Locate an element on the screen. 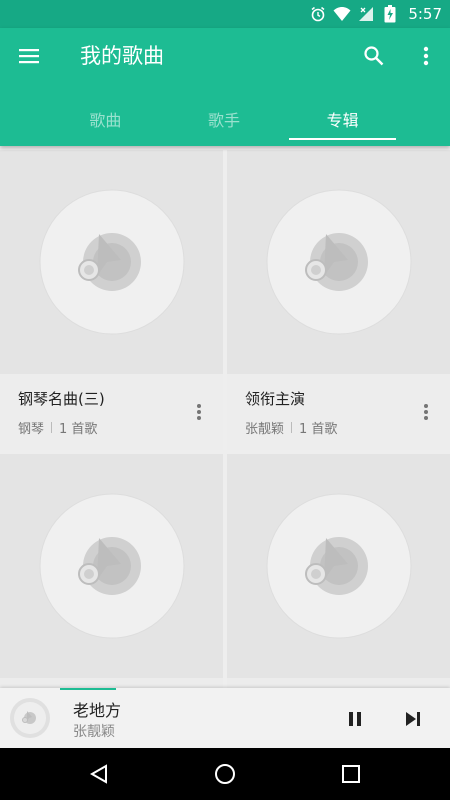  home-button is located at coordinates (225, 774).